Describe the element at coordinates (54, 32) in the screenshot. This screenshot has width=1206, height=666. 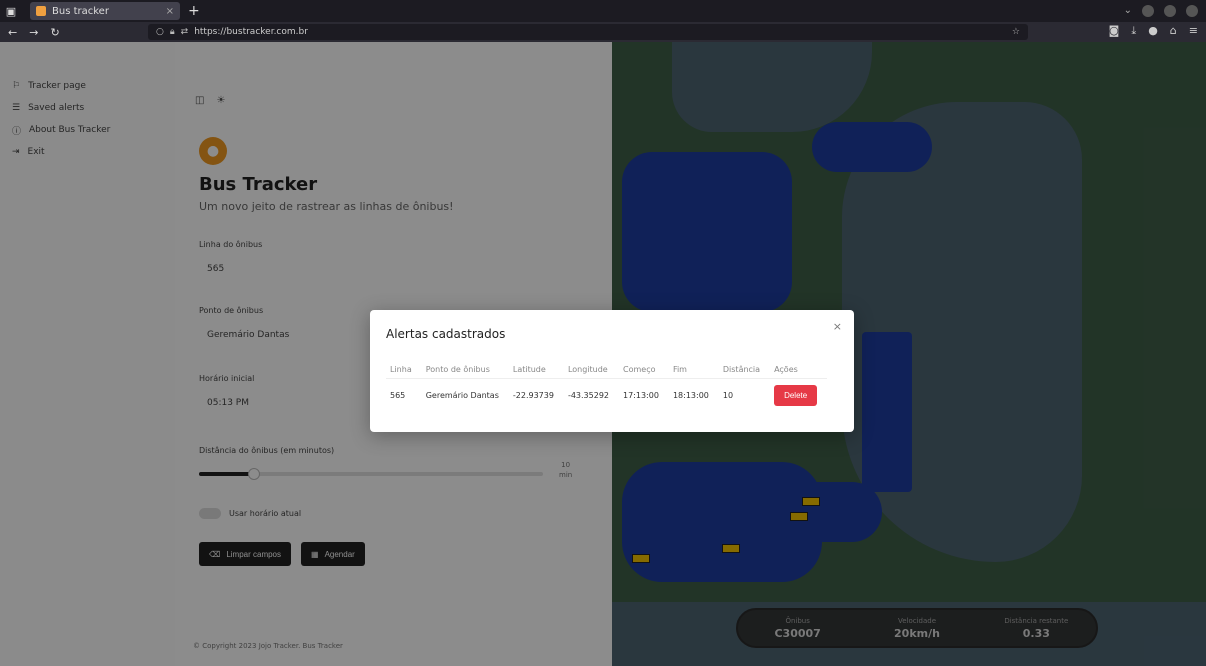
I see `reload-icon: ↻` at that location.